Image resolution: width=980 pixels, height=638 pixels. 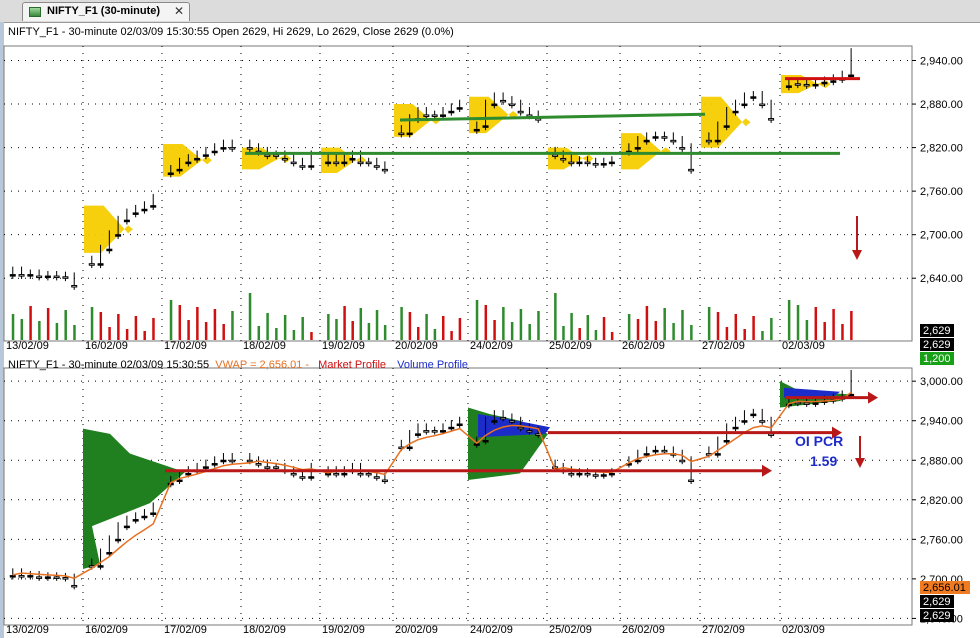 I want to click on close-icon: ✕, so click(x=179, y=11).